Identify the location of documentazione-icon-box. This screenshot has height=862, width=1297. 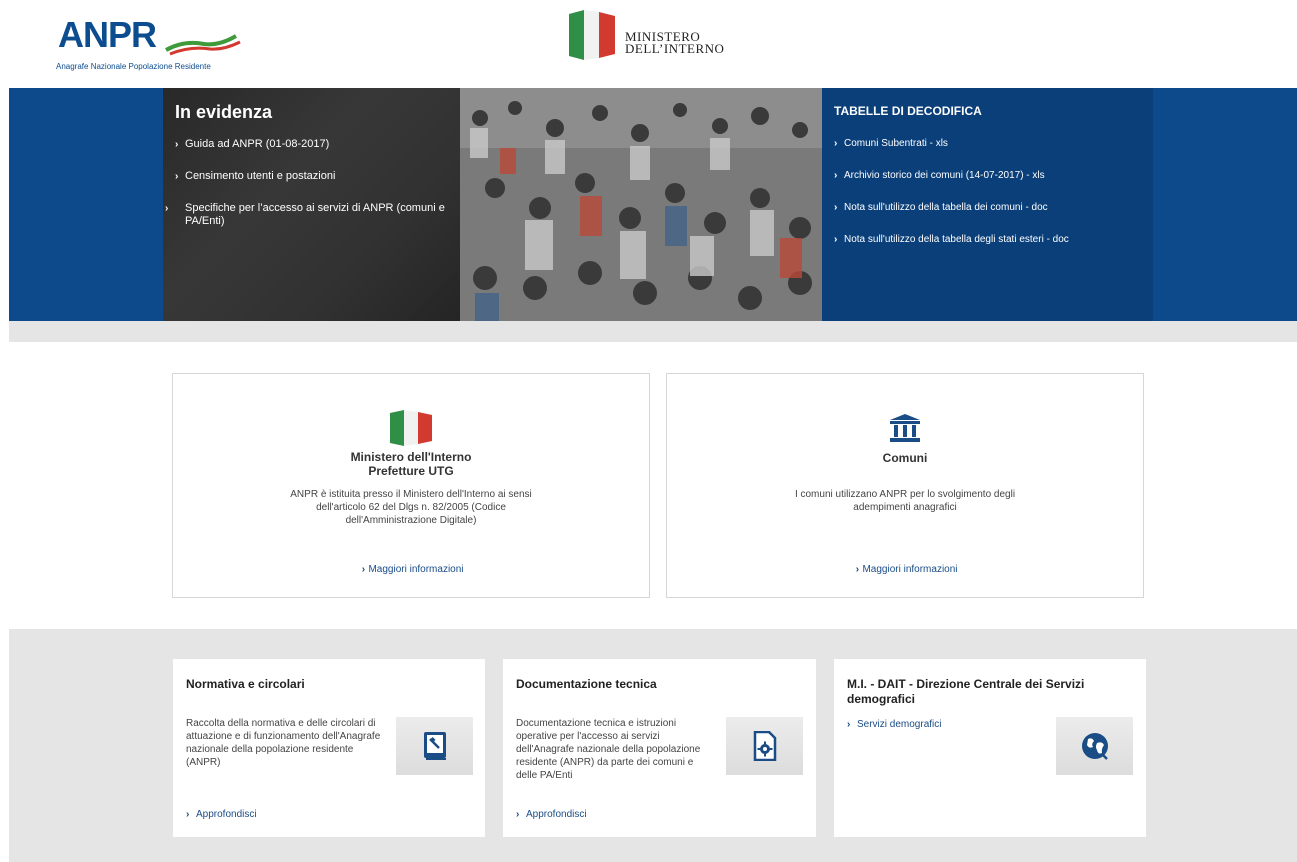
(764, 746).